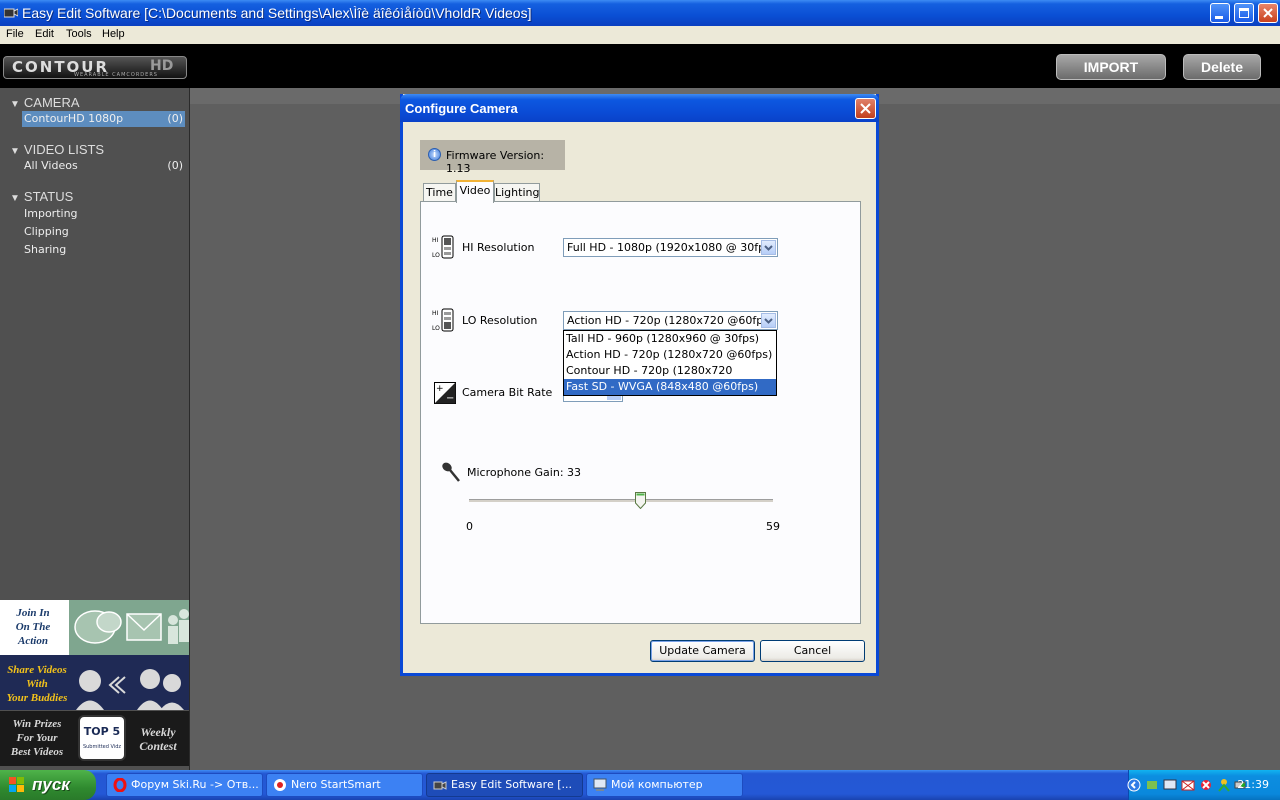 The image size is (1280, 800). I want to click on slider-min-label: 0, so click(469, 526).